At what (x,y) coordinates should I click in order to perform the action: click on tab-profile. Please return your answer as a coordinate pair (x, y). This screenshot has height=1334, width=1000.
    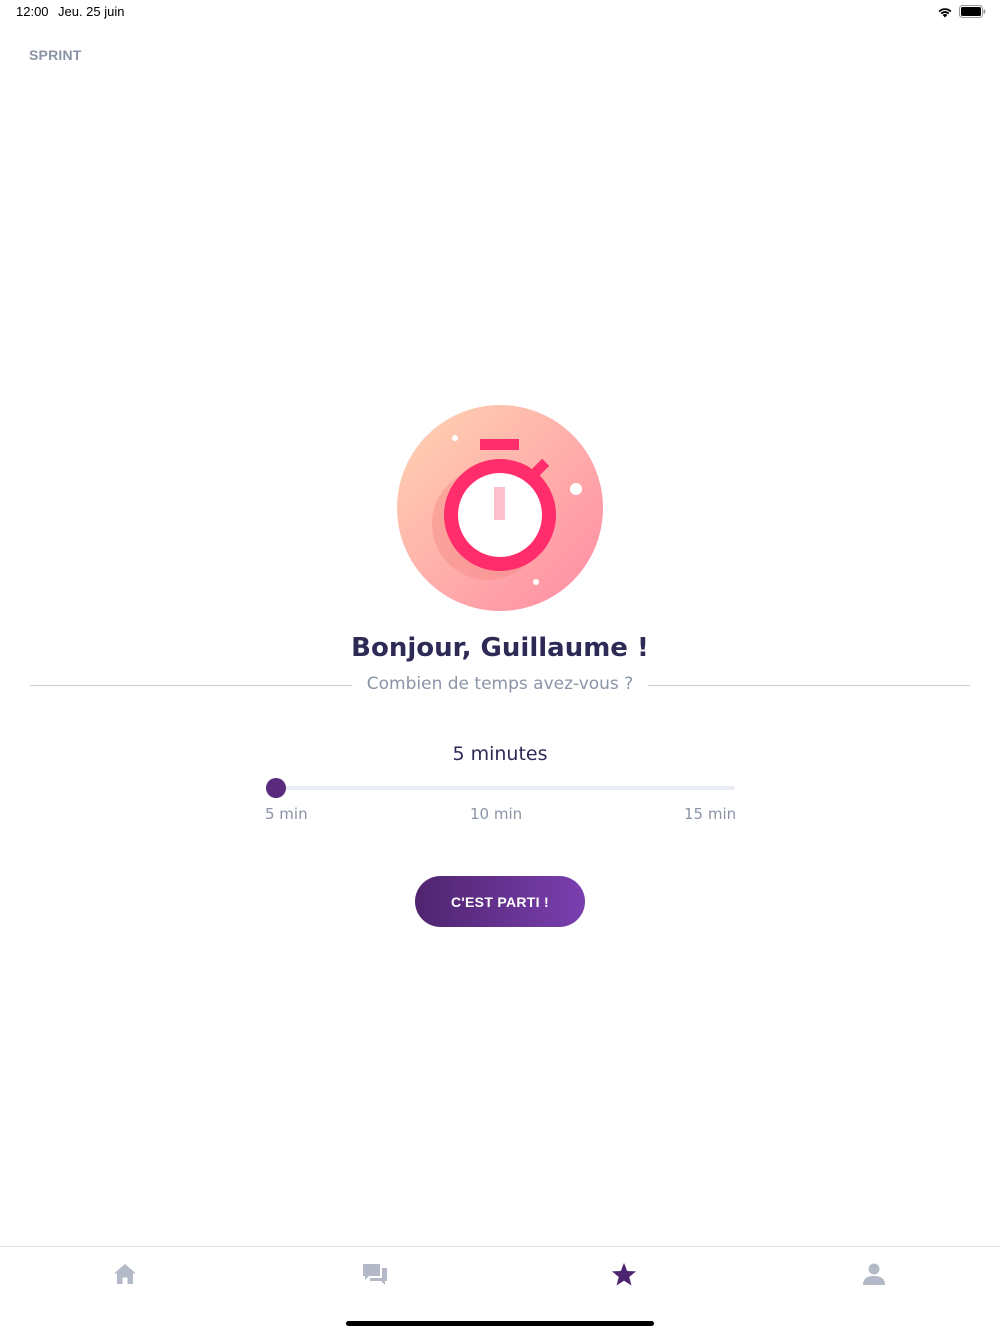
    Looking at the image, I should click on (874, 1276).